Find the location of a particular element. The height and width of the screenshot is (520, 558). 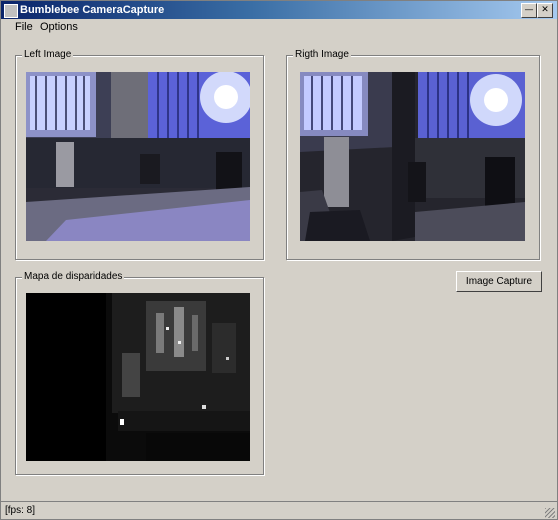

title-bar: Bumblebee CameraCapture — ✕ is located at coordinates (279, 10).